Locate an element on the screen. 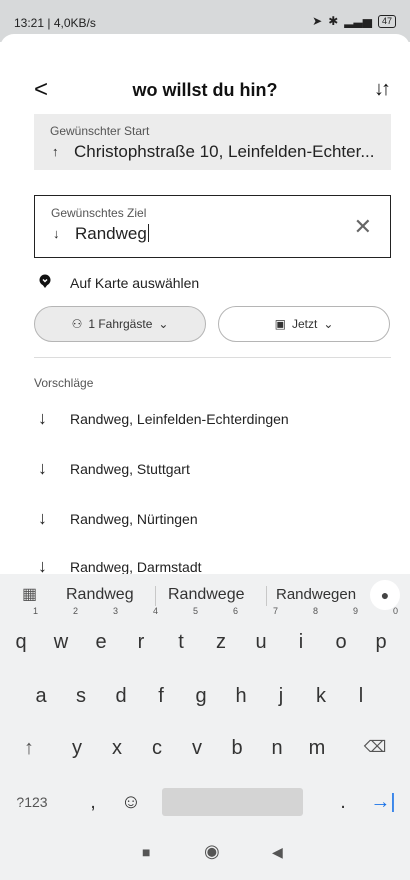 This screenshot has width=410, height=880. key: c is located at coordinates (157, 748).